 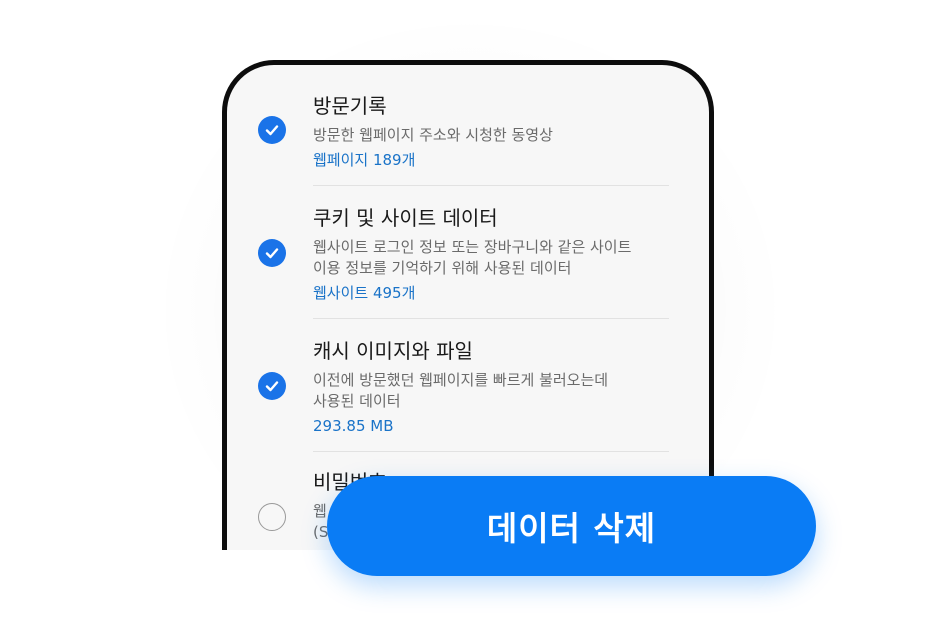 I want to click on description-line: 이용 정보를 기억하기 위해 사용된 데이터, so click(x=442, y=268).